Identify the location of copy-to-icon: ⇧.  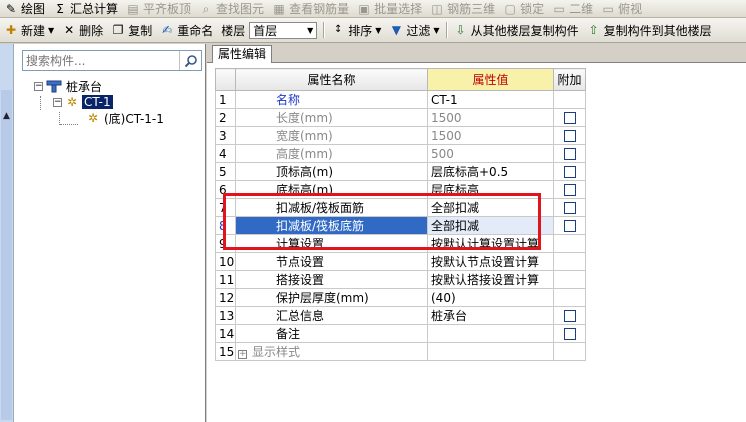
(593, 30).